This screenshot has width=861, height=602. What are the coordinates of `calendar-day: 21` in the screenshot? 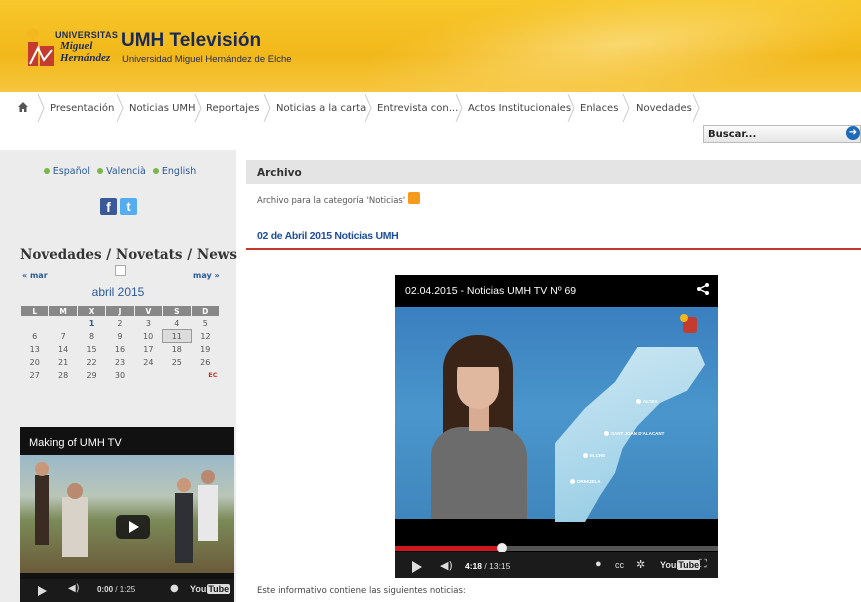 It's located at (63, 362).